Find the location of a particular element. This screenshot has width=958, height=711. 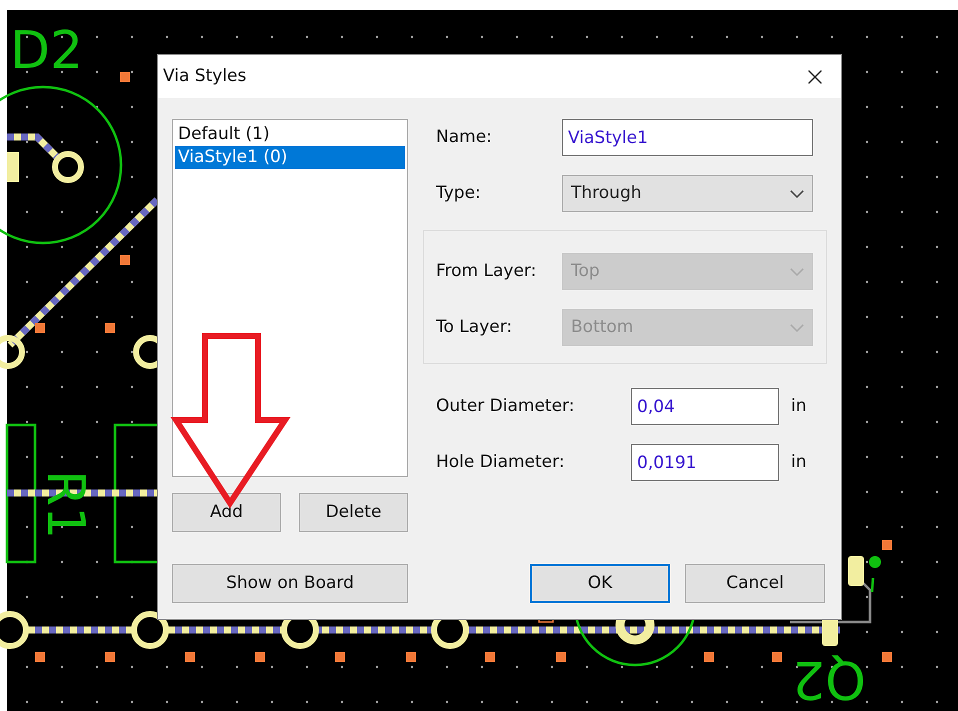

list-item: Default (1) is located at coordinates (290, 134).